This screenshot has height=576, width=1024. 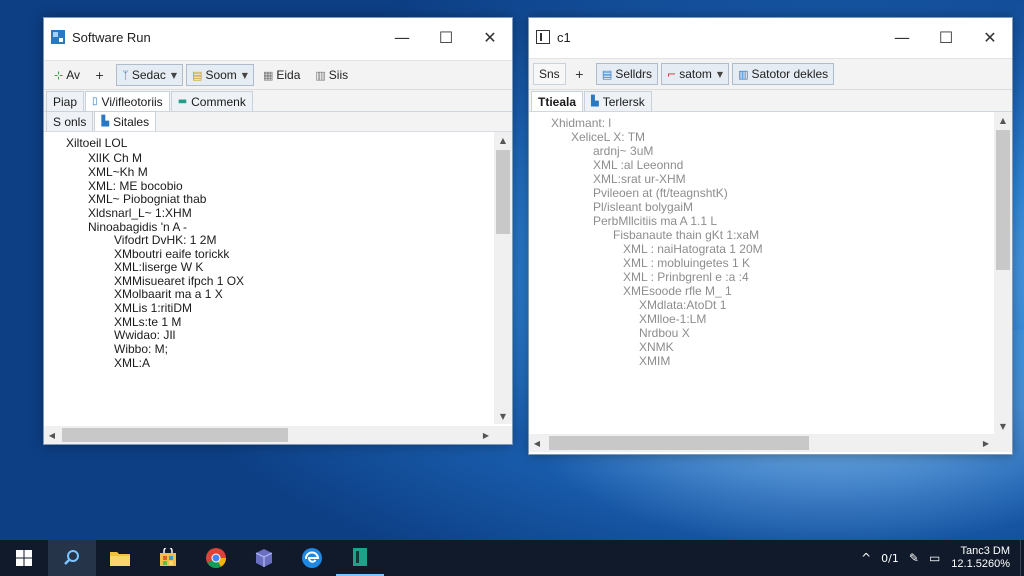 I want to click on tree-node: XMIM, so click(x=654, y=361).